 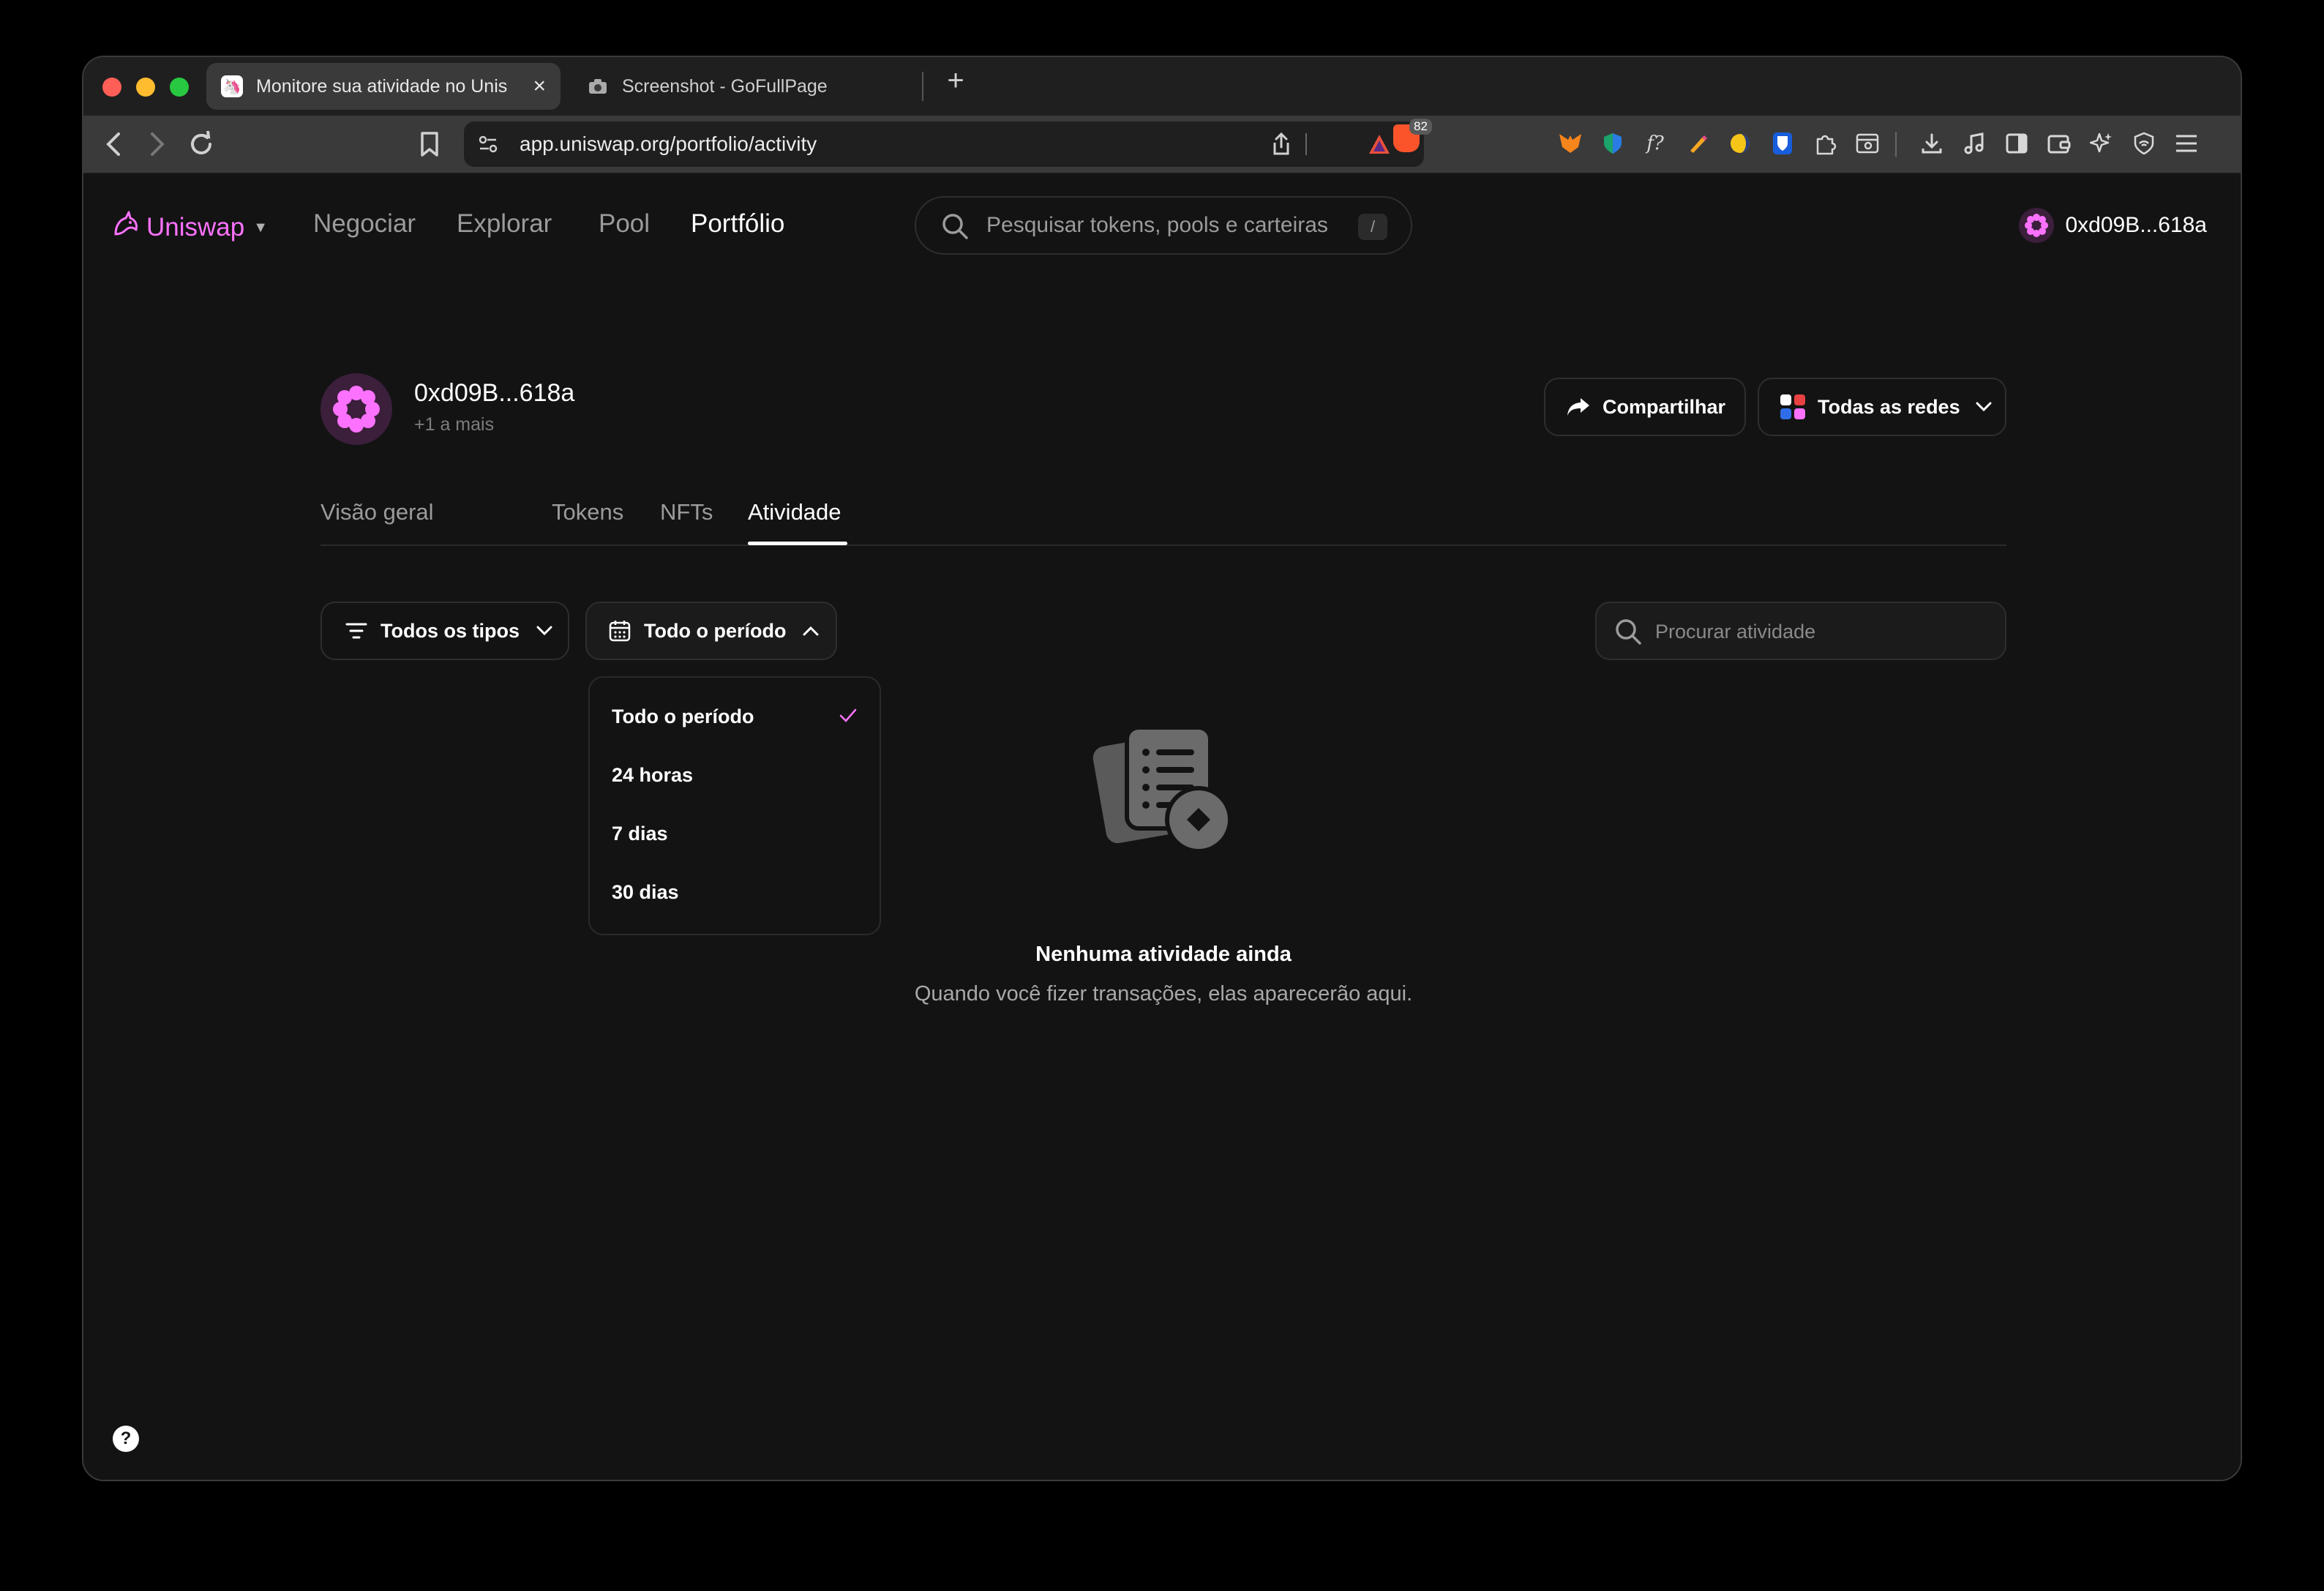 I want to click on forward-button, so click(x=158, y=144).